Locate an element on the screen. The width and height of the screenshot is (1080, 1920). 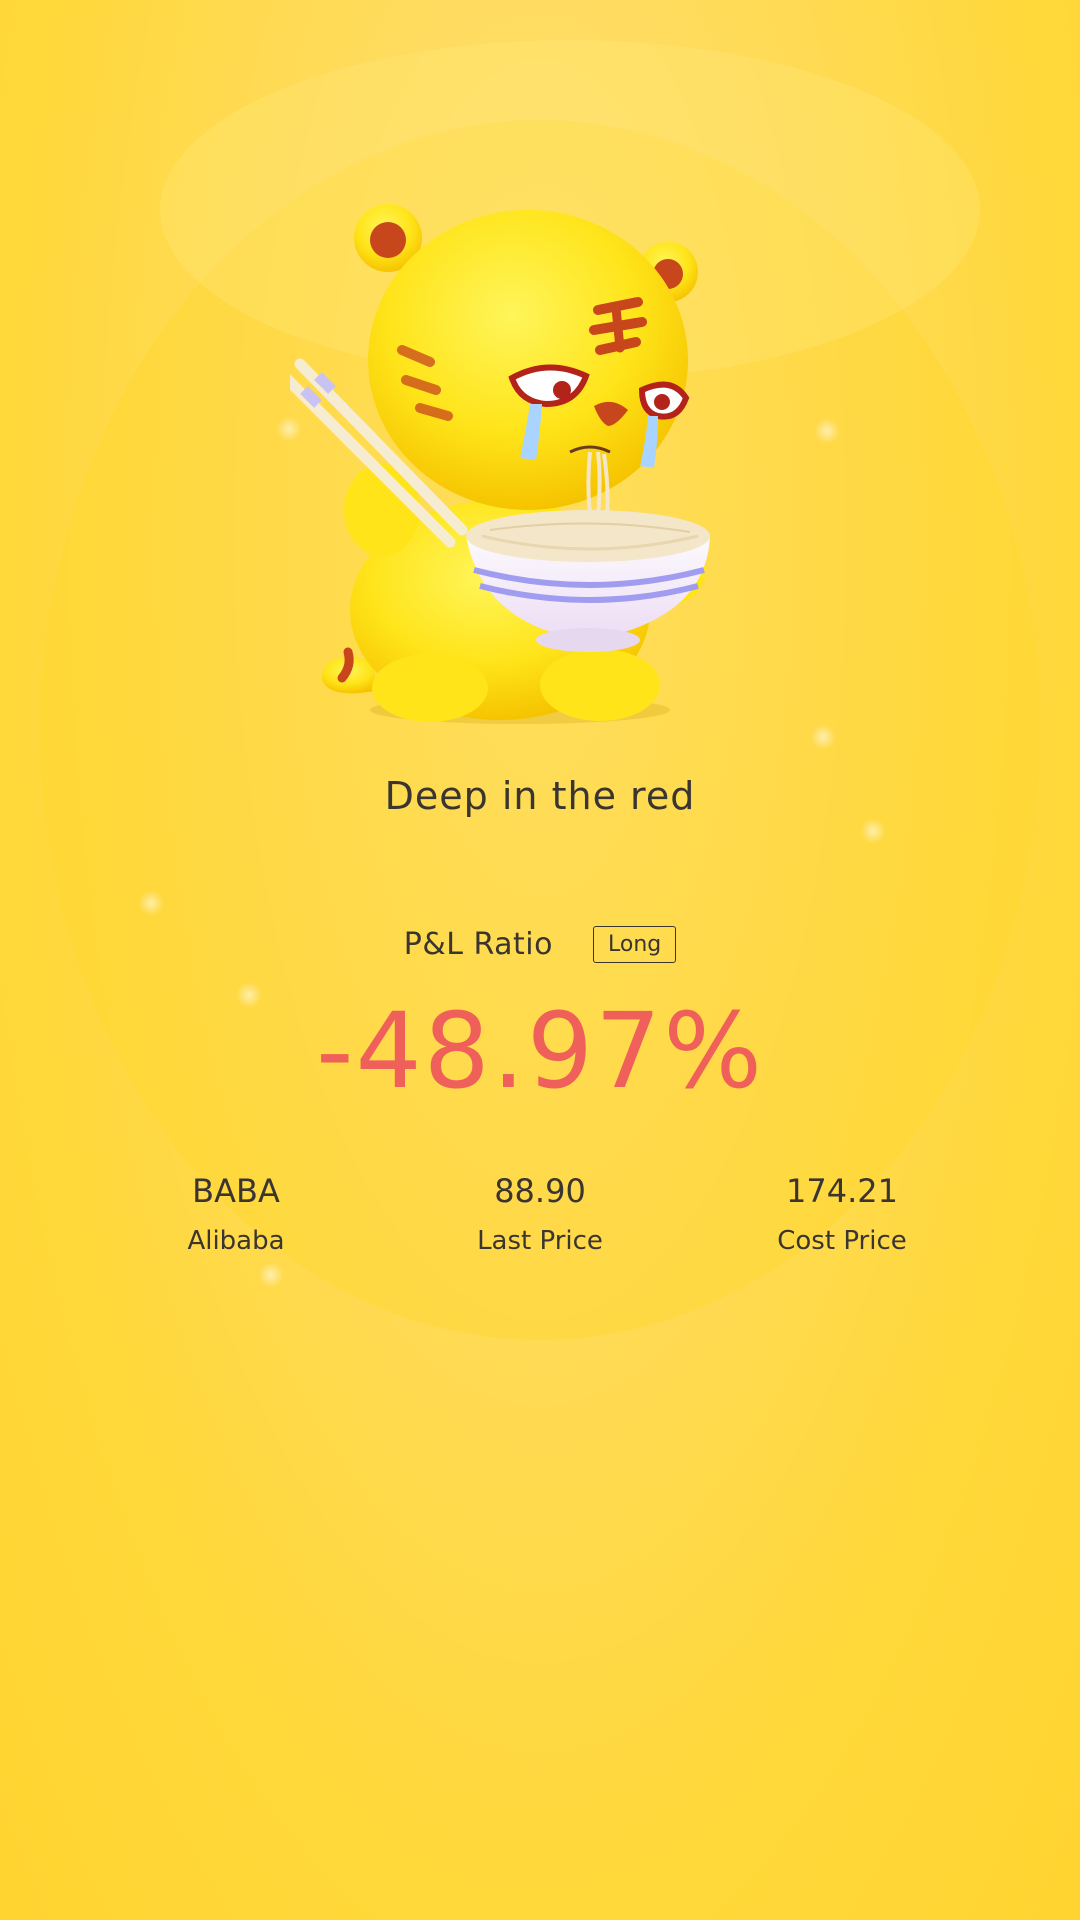
stat-last-price: 88.90 Last Price is located at coordinates (540, 1212).